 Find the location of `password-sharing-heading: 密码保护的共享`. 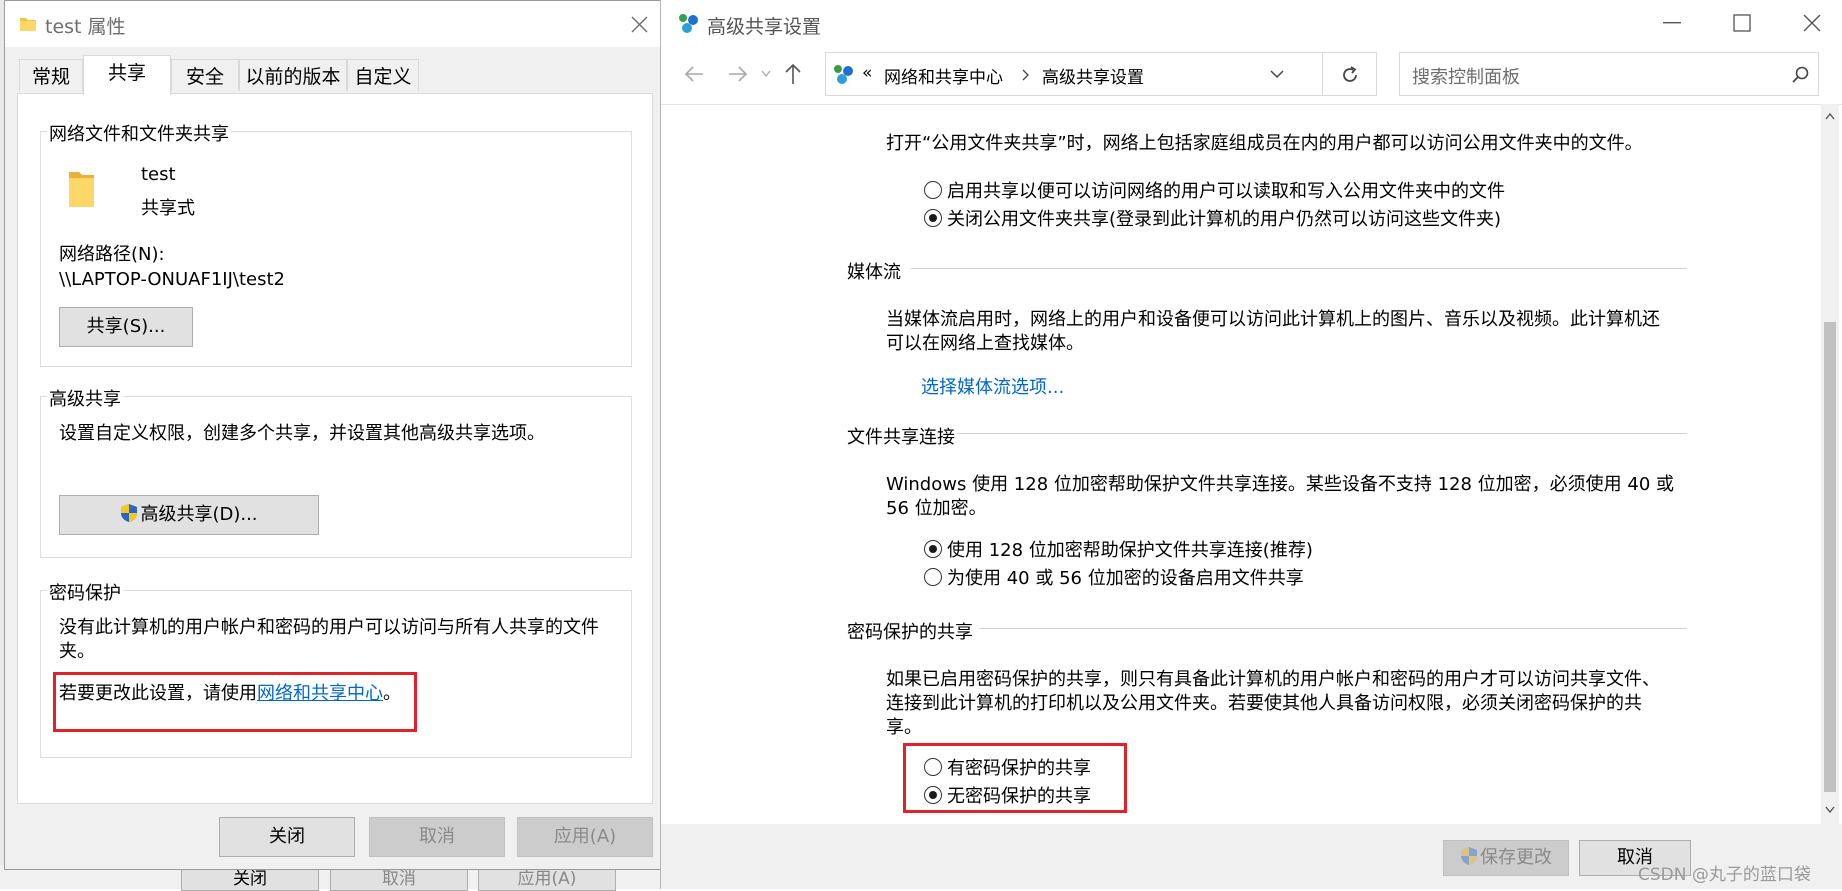

password-sharing-heading: 密码保护的共享 is located at coordinates (910, 632).